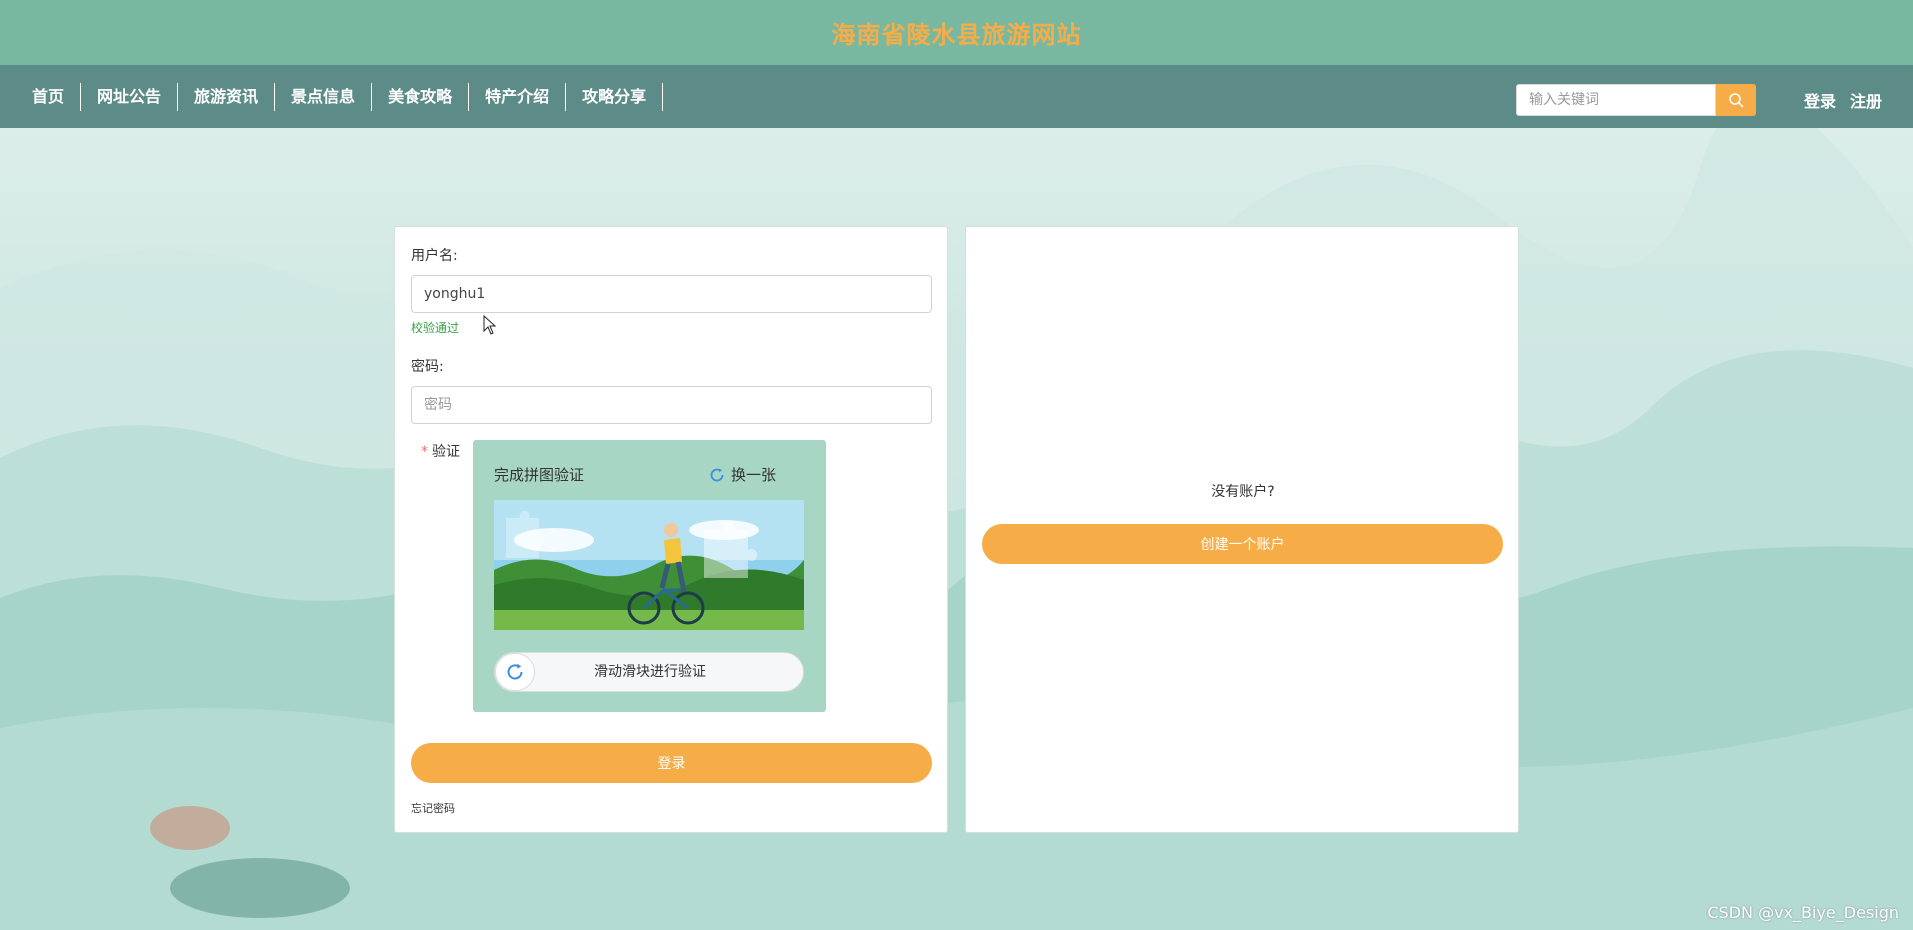 This screenshot has height=930, width=1913. Describe the element at coordinates (427, 367) in the screenshot. I see `password-label: 密码:` at that location.